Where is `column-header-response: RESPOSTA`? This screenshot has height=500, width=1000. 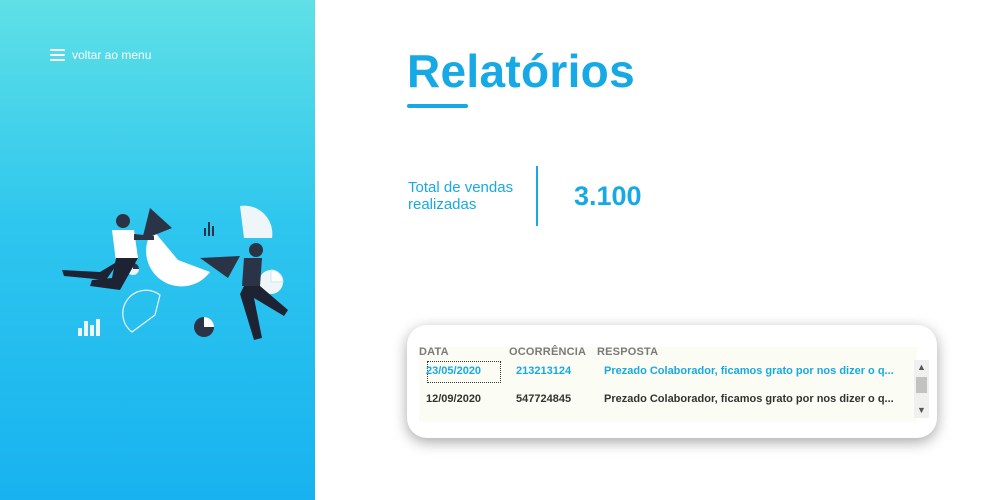 column-header-response: RESPOSTA is located at coordinates (627, 352).